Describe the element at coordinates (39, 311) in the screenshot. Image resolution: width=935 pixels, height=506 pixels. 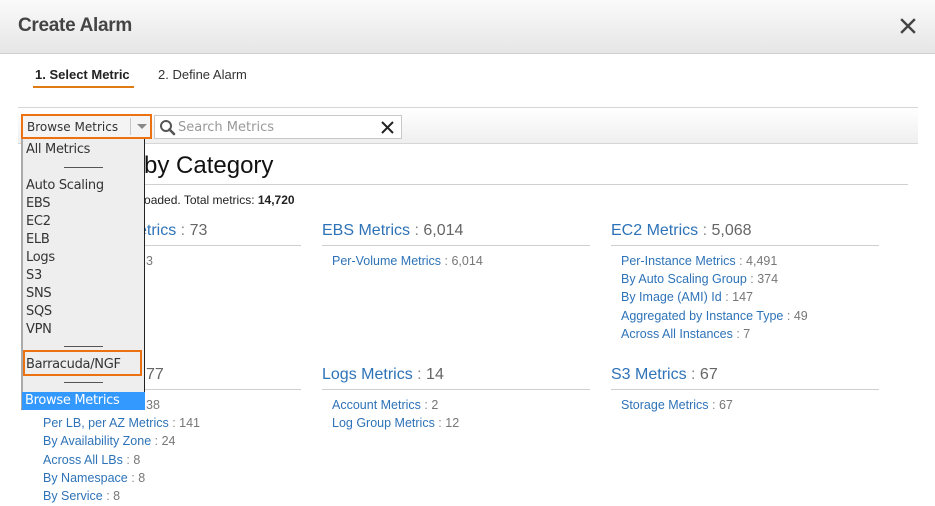
I see `option-sqs: SQS` at that location.